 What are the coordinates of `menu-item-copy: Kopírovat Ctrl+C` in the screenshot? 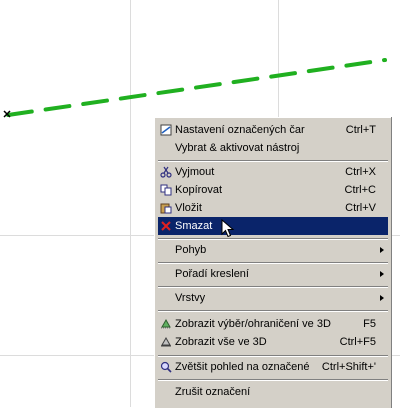 It's located at (273, 190).